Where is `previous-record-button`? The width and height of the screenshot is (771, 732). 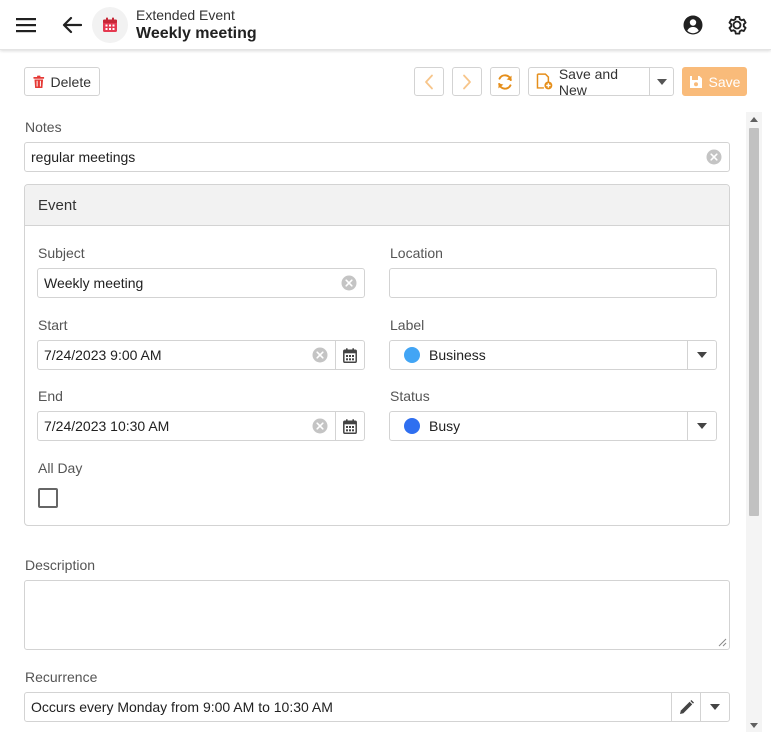
previous-record-button is located at coordinates (429, 81).